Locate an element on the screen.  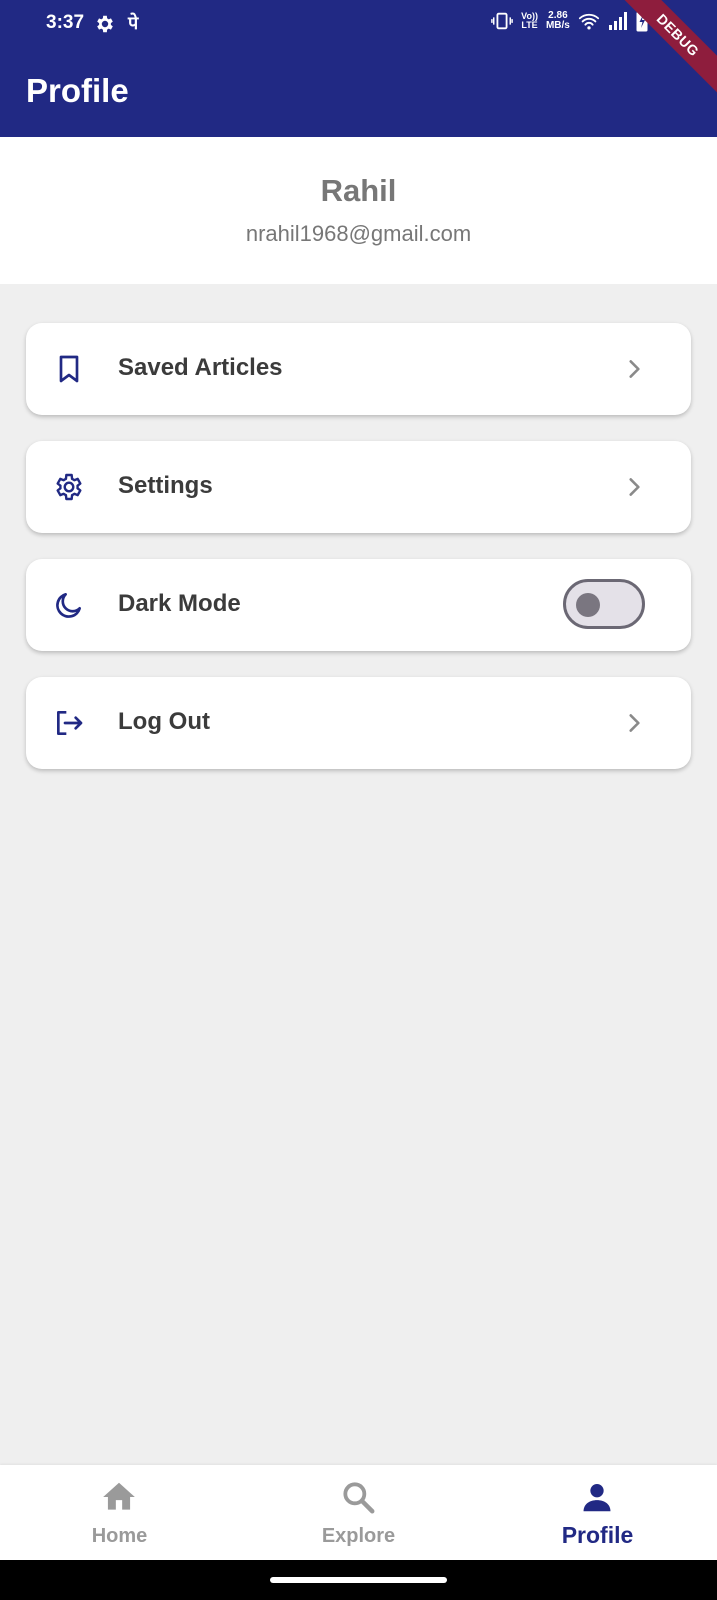
status-bar: 3:37 पे Vo)) LTE 2.86 MB/s is located at coordinates (358, 24).